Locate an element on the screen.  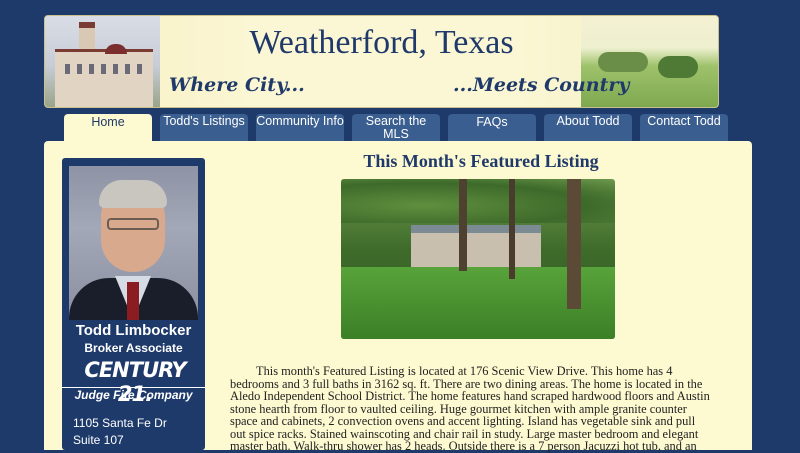
tab-about-todd: About Todd is located at coordinates (588, 128).